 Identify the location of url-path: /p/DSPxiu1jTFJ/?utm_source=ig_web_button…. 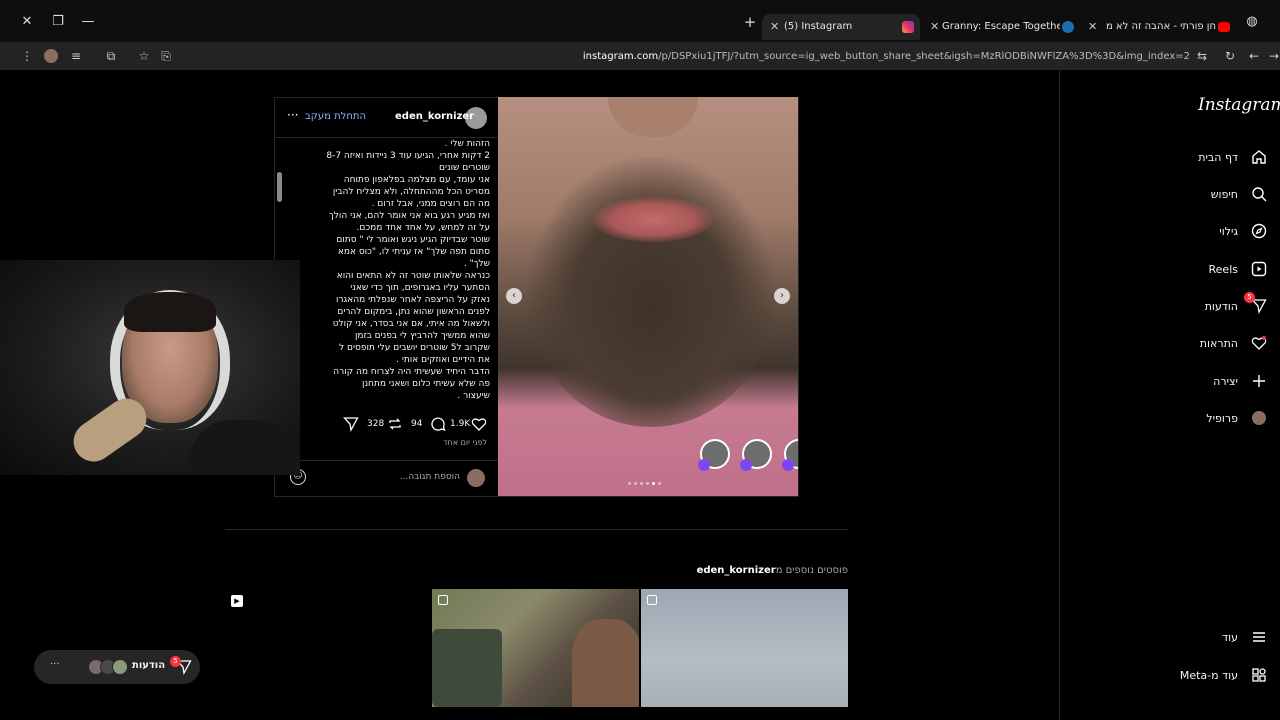
(924, 56).